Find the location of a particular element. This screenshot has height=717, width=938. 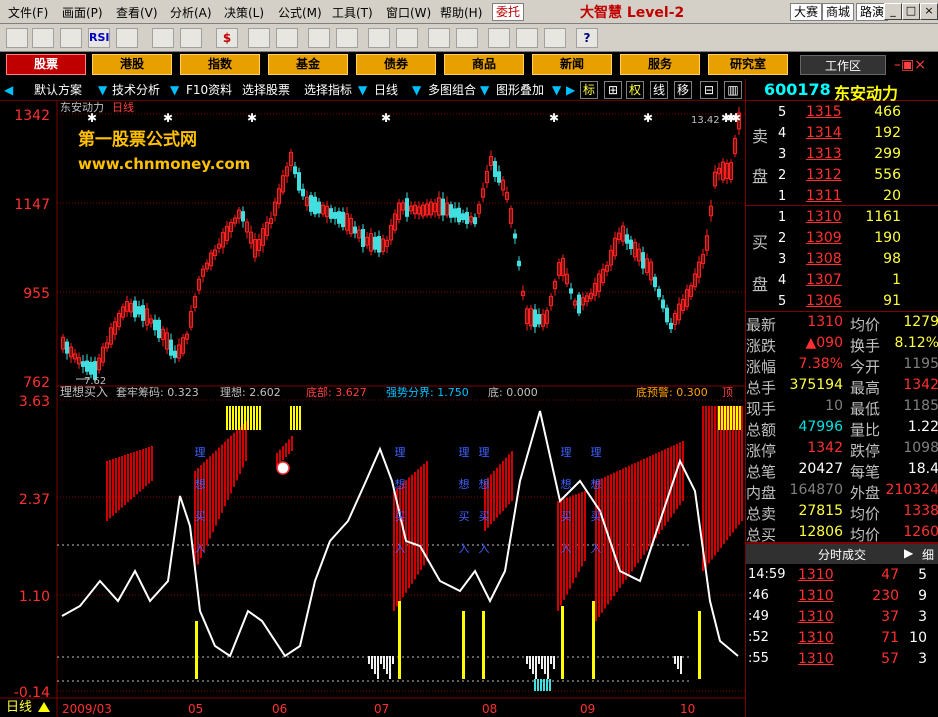

disc-icon is located at coordinates (467, 38).